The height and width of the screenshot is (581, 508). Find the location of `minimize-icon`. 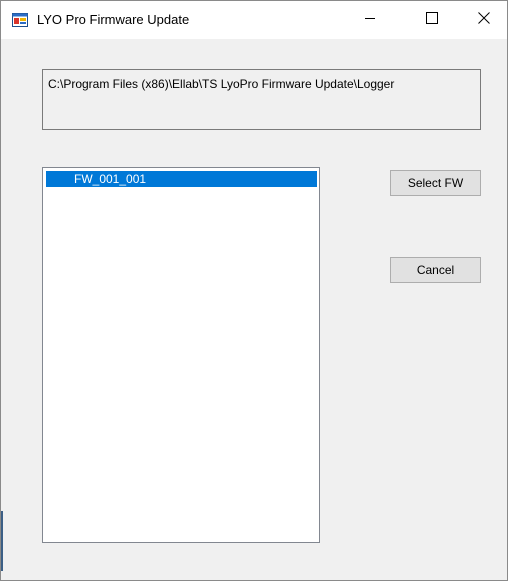

minimize-icon is located at coordinates (370, 20).